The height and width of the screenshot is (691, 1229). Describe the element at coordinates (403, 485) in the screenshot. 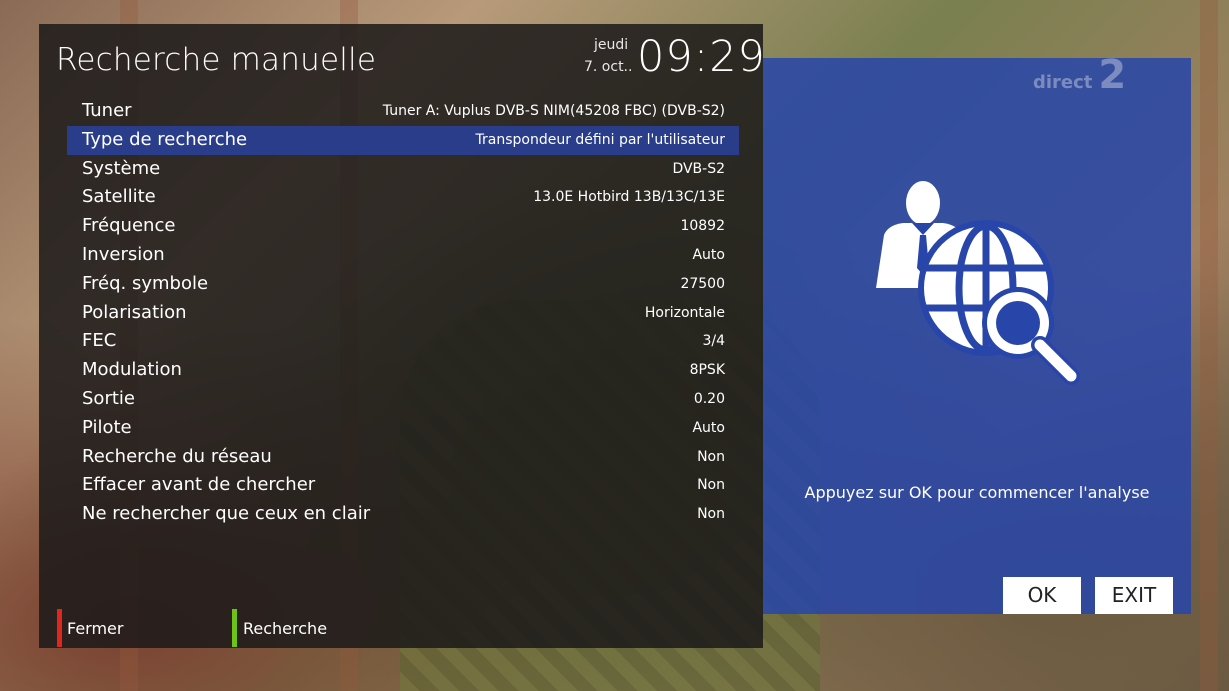

I see `setting-row-effacer-avant: Effacer avant de chercher Non` at that location.